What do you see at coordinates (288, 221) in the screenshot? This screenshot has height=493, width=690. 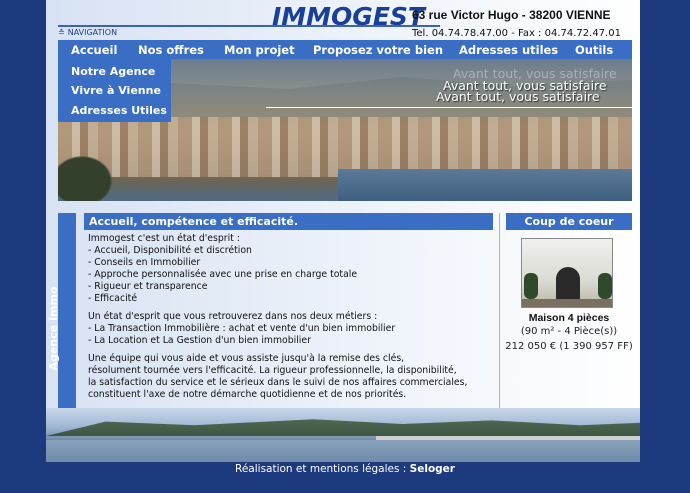 I see `content-title: Accueil, compétence et efficacité.` at bounding box center [288, 221].